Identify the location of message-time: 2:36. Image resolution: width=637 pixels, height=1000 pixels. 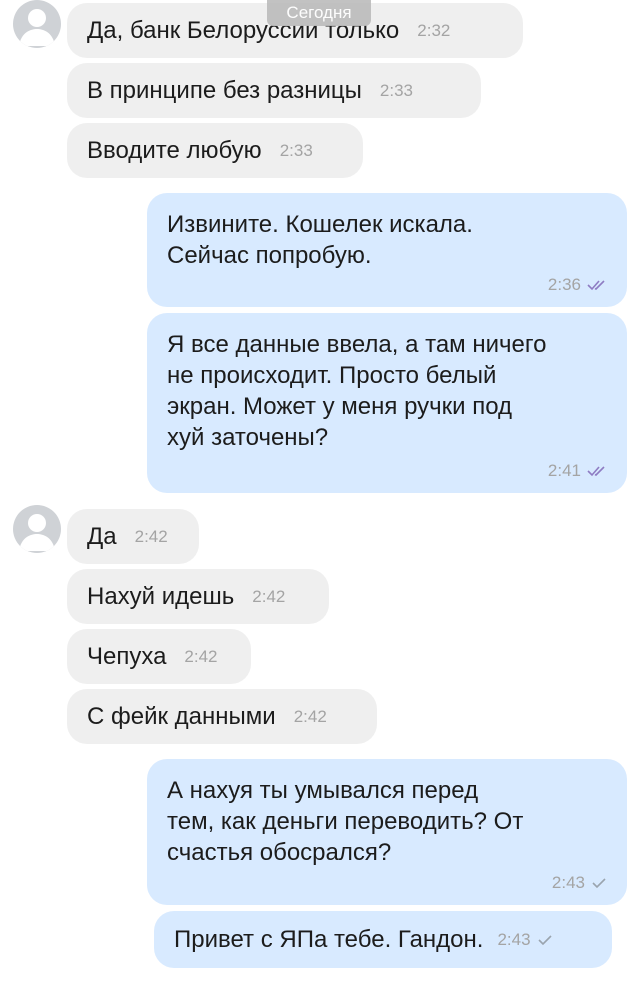
(564, 284).